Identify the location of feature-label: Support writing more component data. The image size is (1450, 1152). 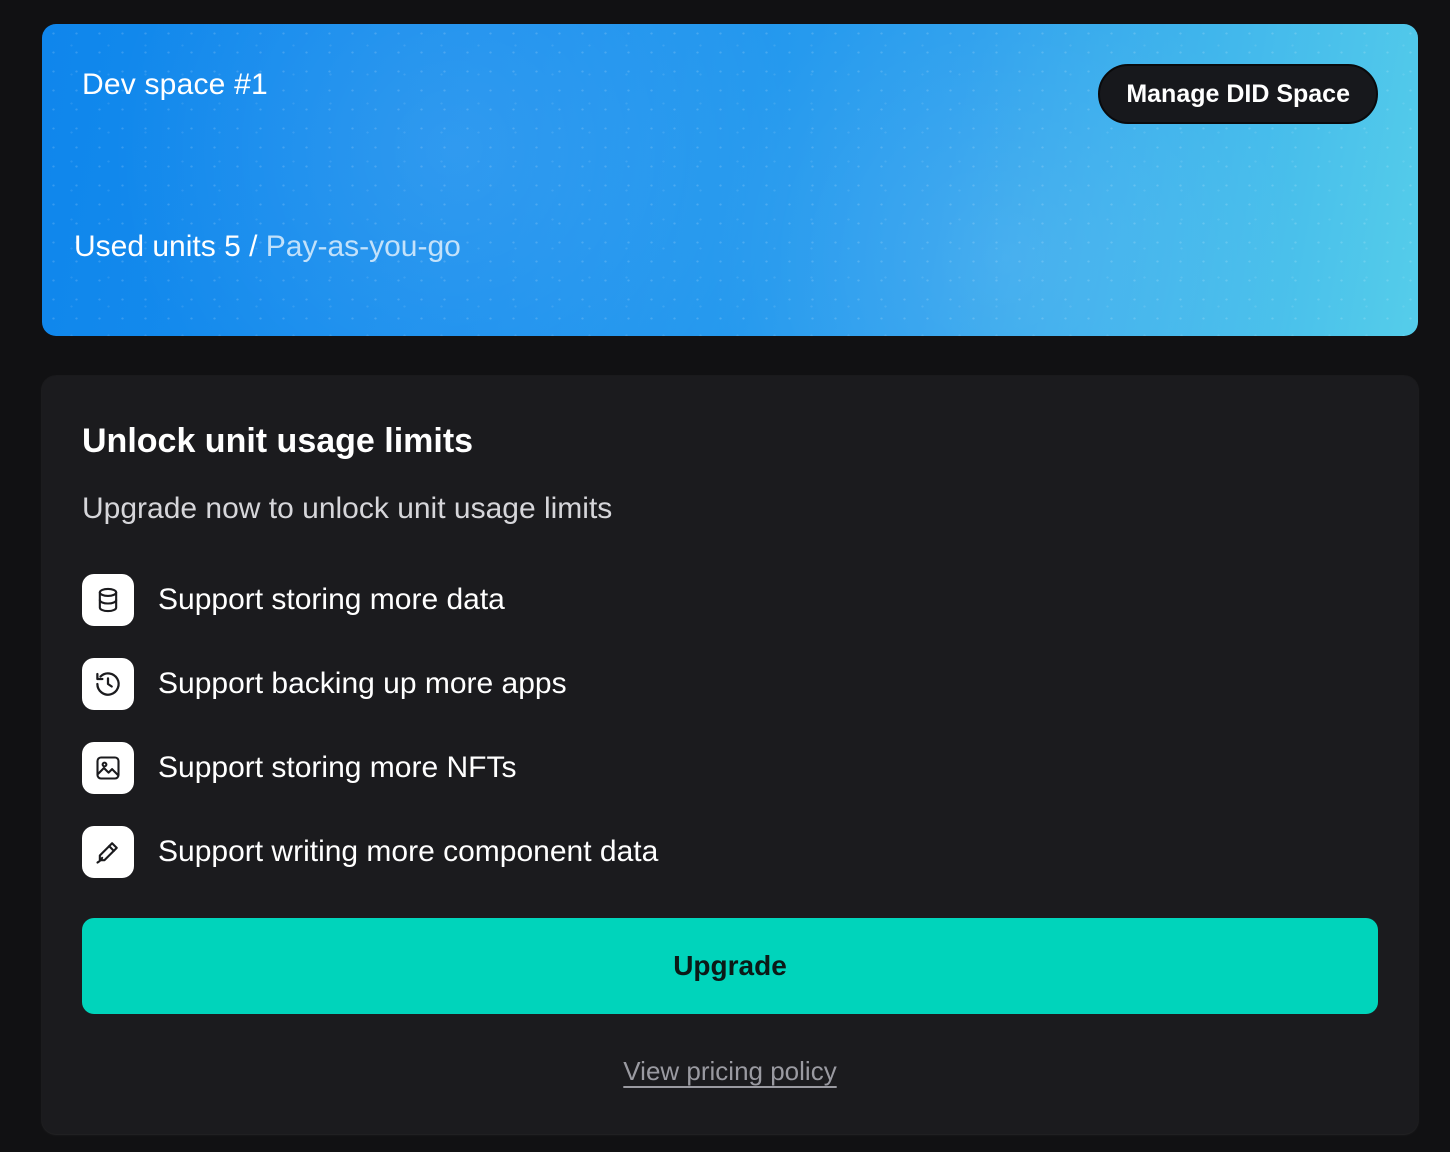
(408, 851).